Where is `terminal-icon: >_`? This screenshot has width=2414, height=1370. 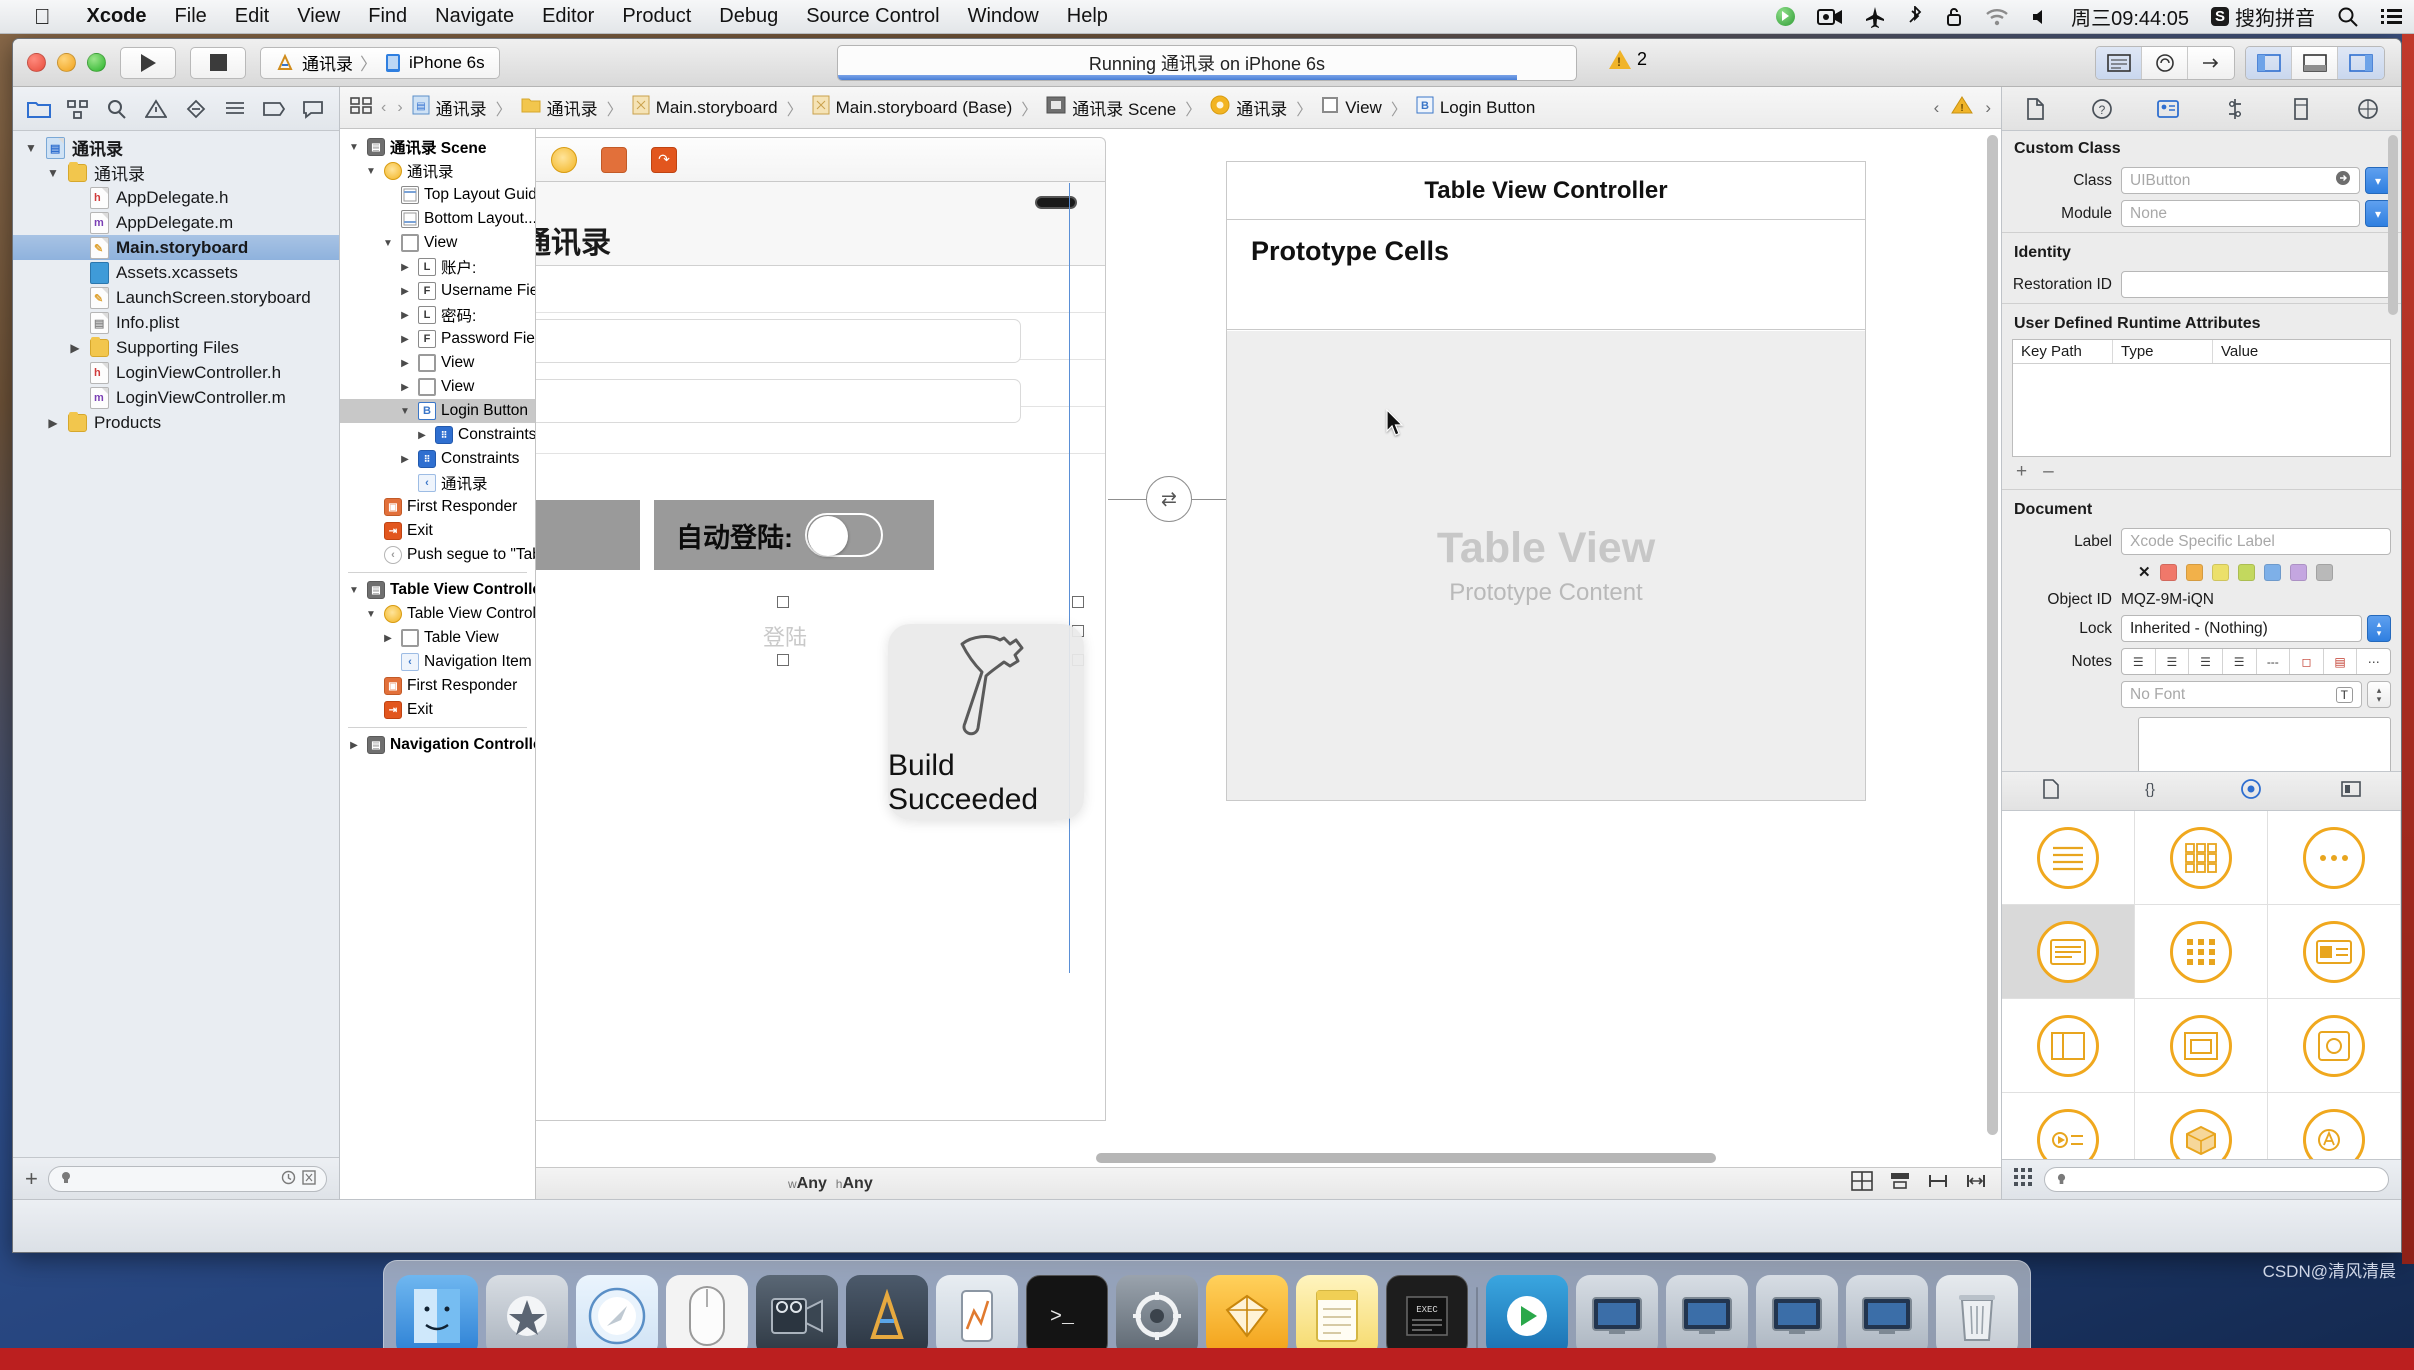
terminal-icon: >_ is located at coordinates (1067, 1319).